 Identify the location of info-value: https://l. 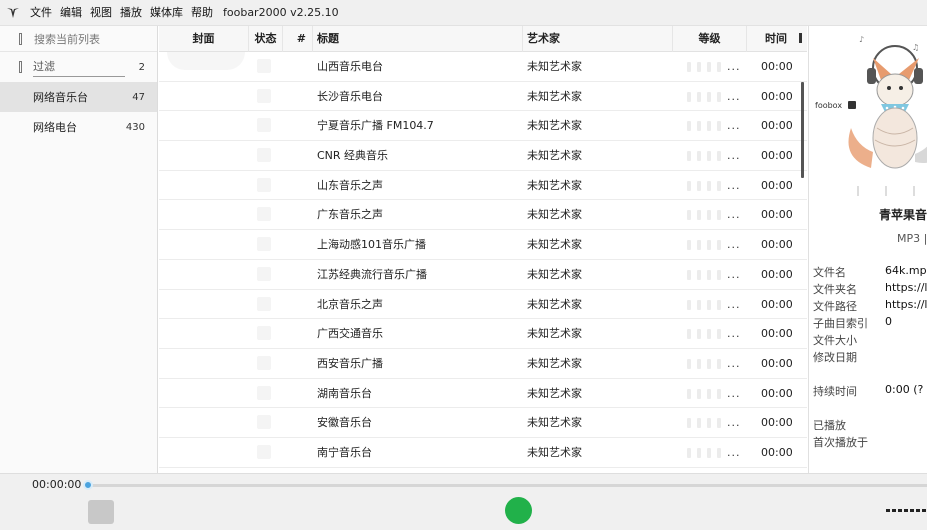
(906, 287).